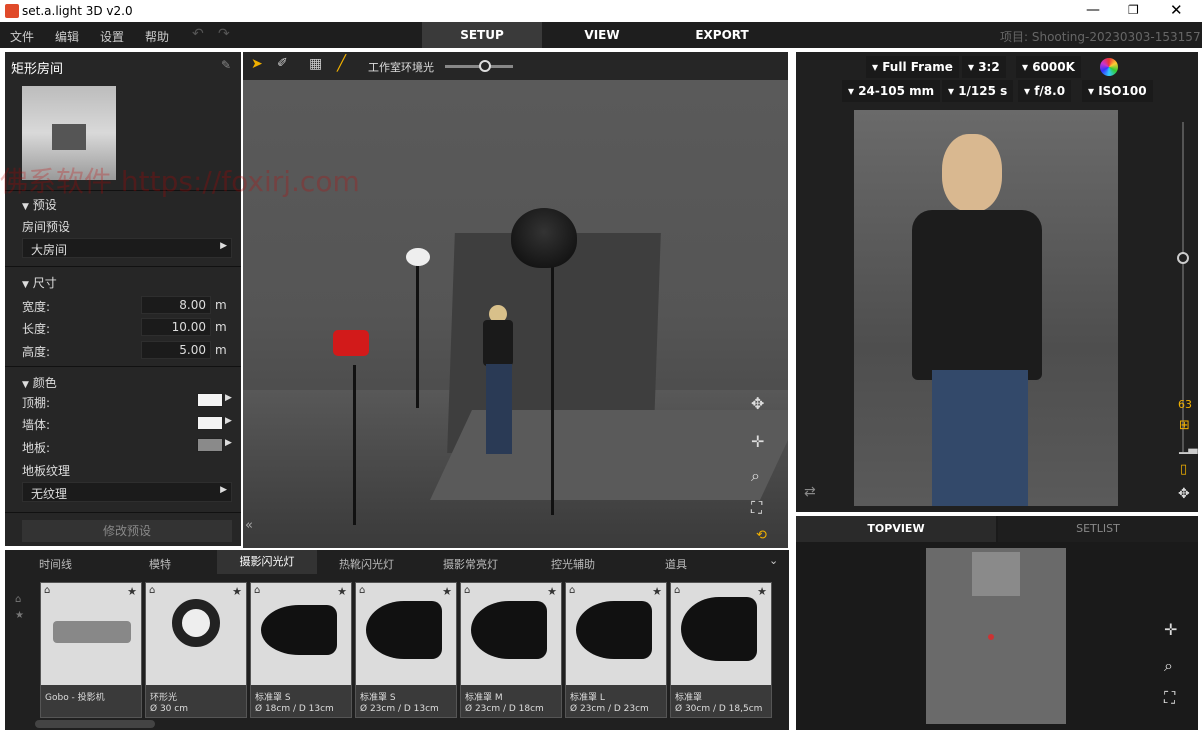 Image resolution: width=1202 pixels, height=740 pixels. Describe the element at coordinates (418, 257) in the screenshot. I see `studio-flash-head` at that location.